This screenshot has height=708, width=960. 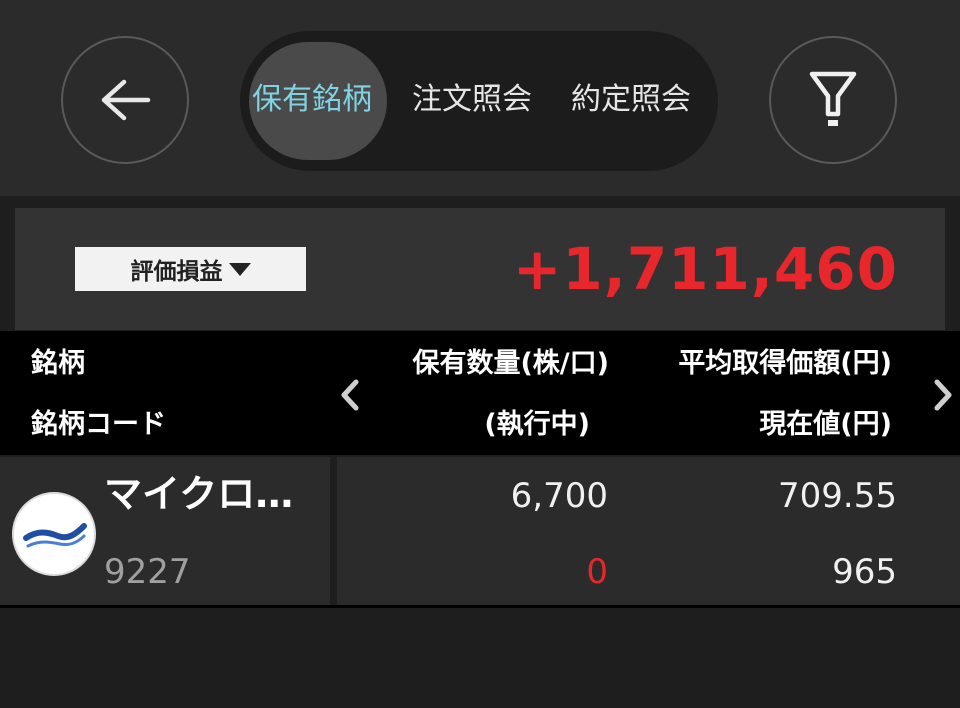 What do you see at coordinates (472, 100) in the screenshot?
I see `tab-order-inquiry: 注文照会` at bounding box center [472, 100].